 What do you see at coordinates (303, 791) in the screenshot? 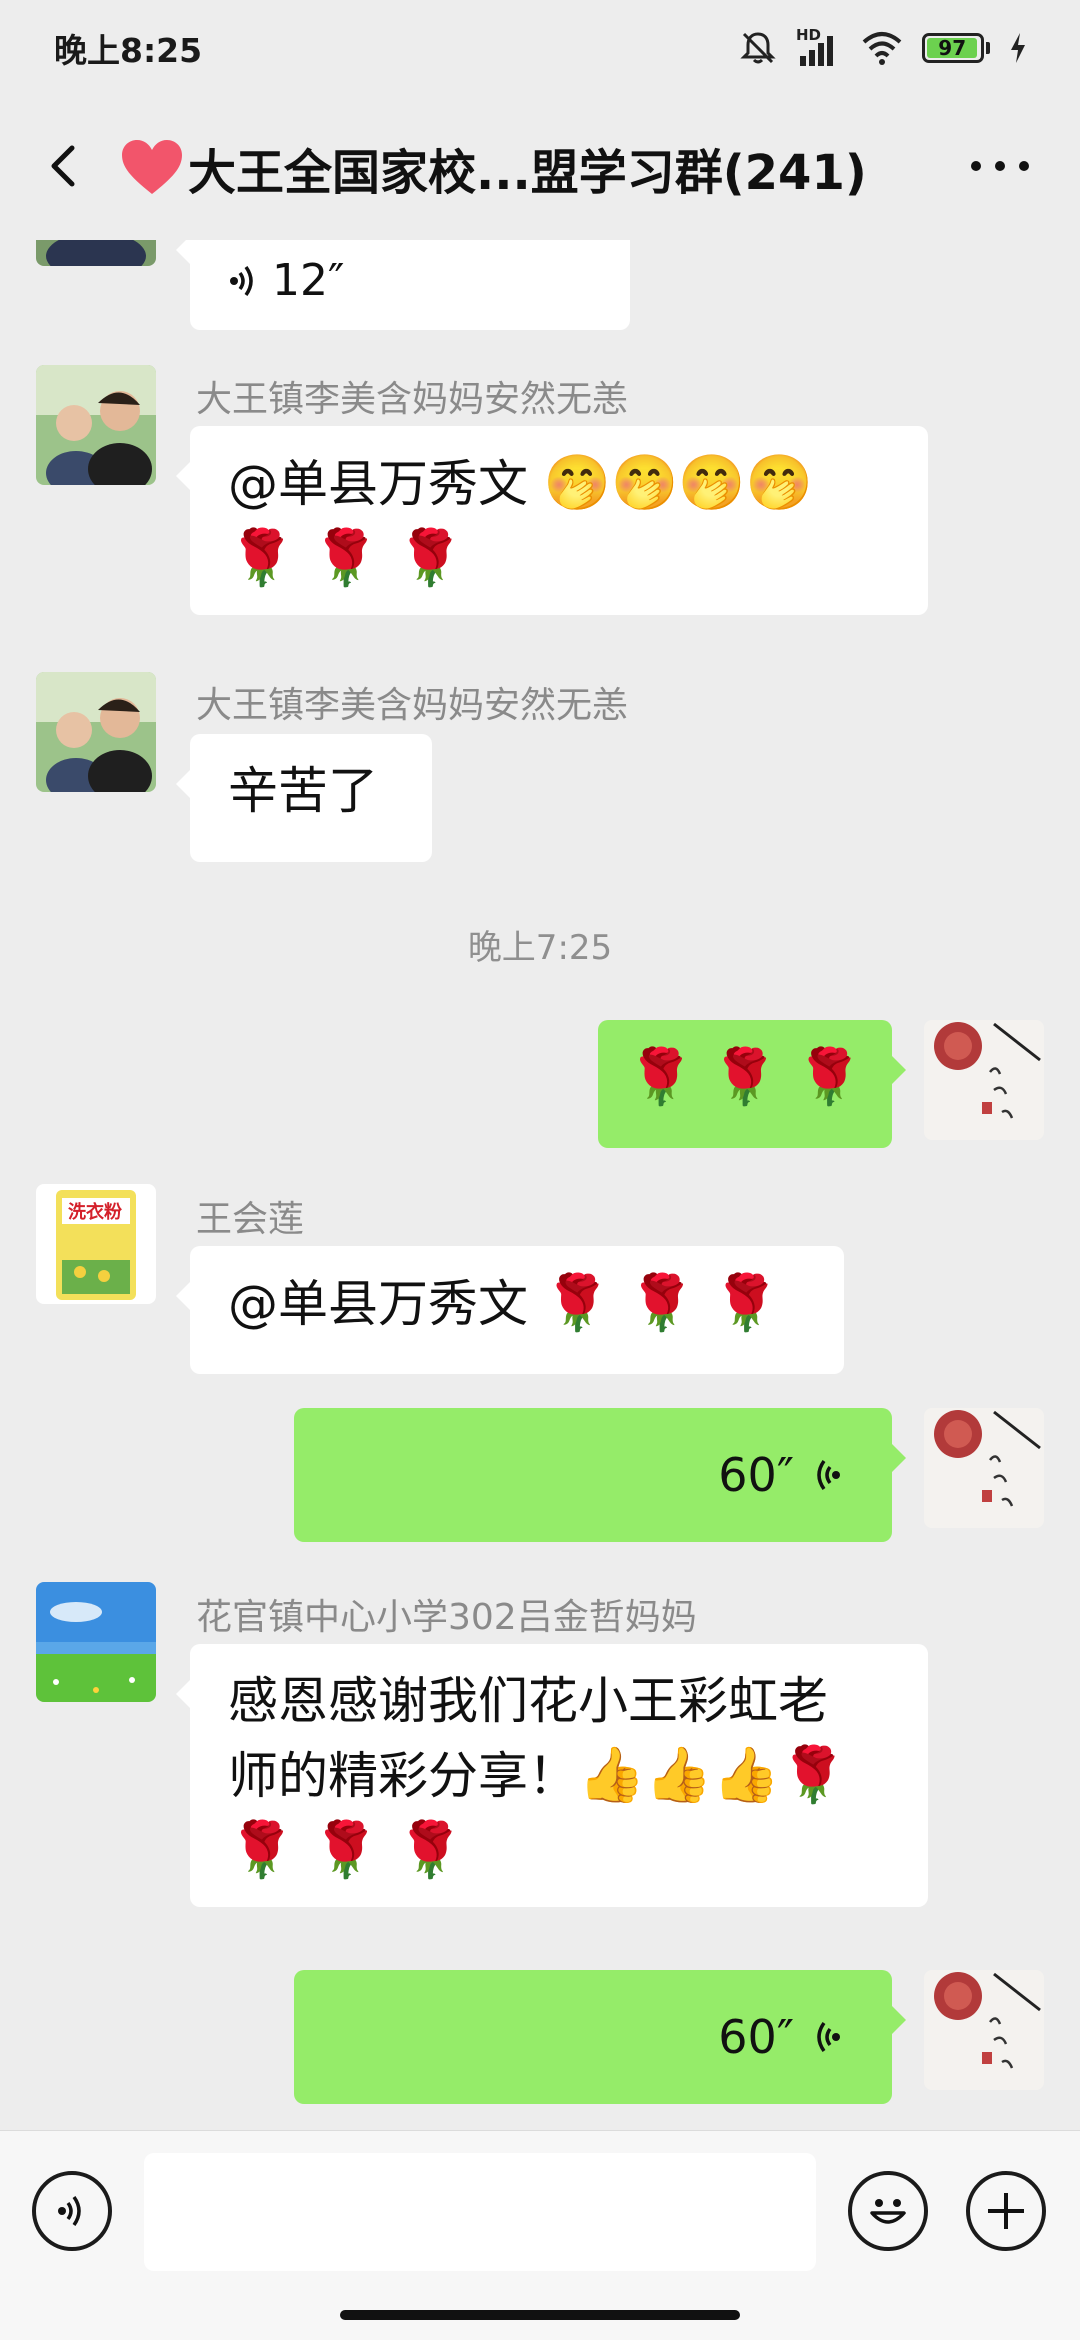
I see `message-text: 辛苦了` at bounding box center [303, 791].